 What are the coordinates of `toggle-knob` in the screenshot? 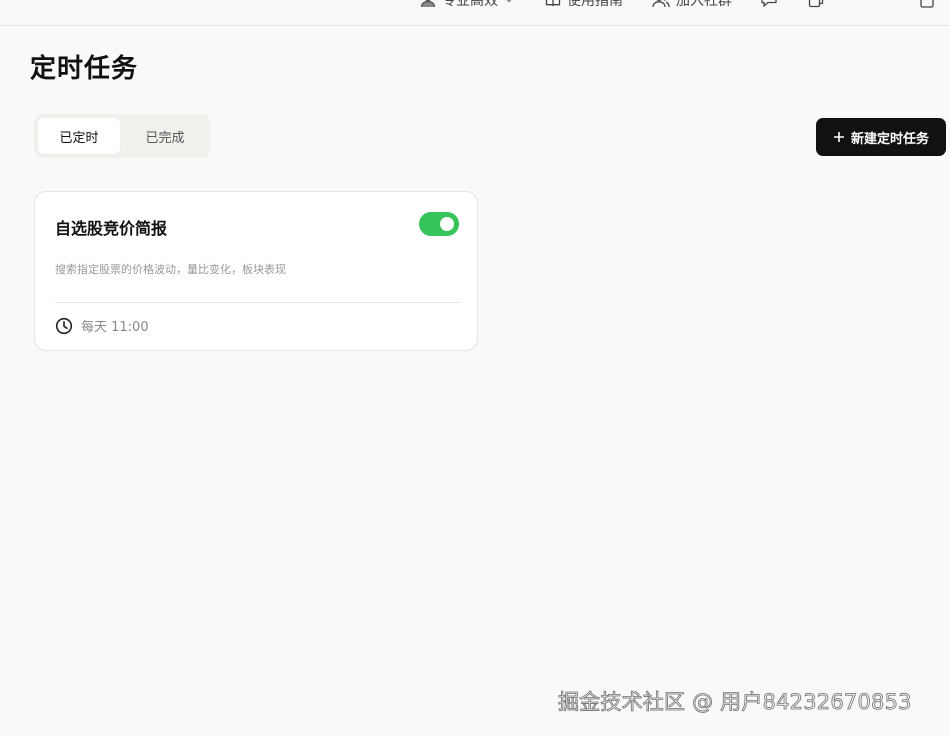 It's located at (447, 224).